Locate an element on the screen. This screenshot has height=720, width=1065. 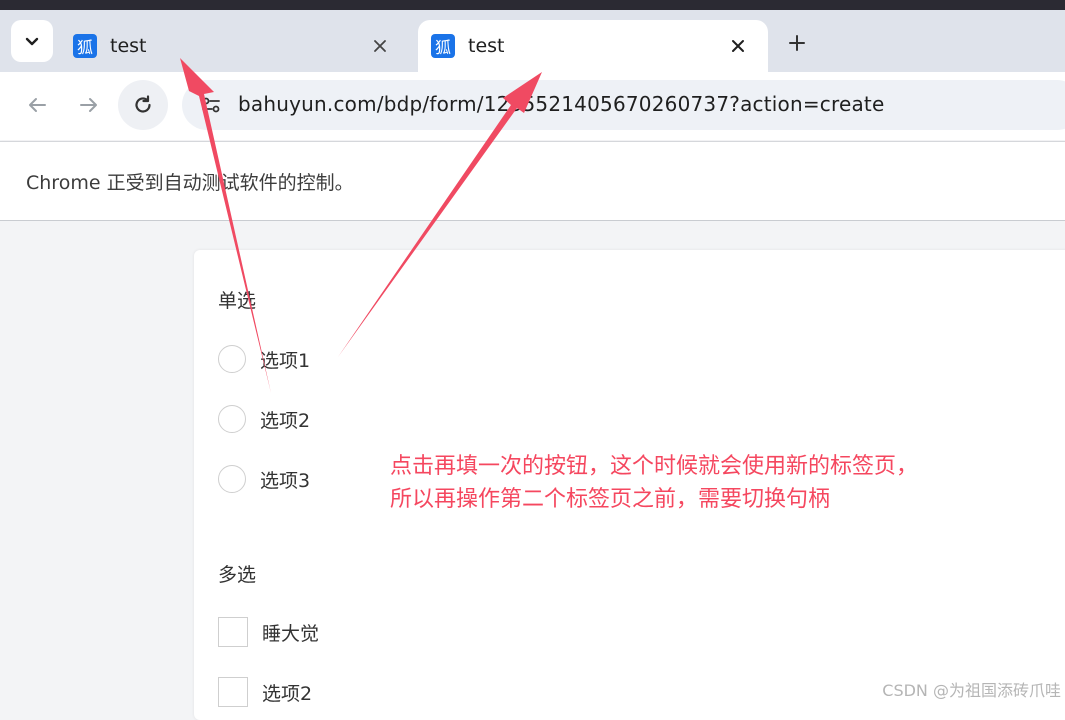
chevron-down-icon is located at coordinates (32, 41).